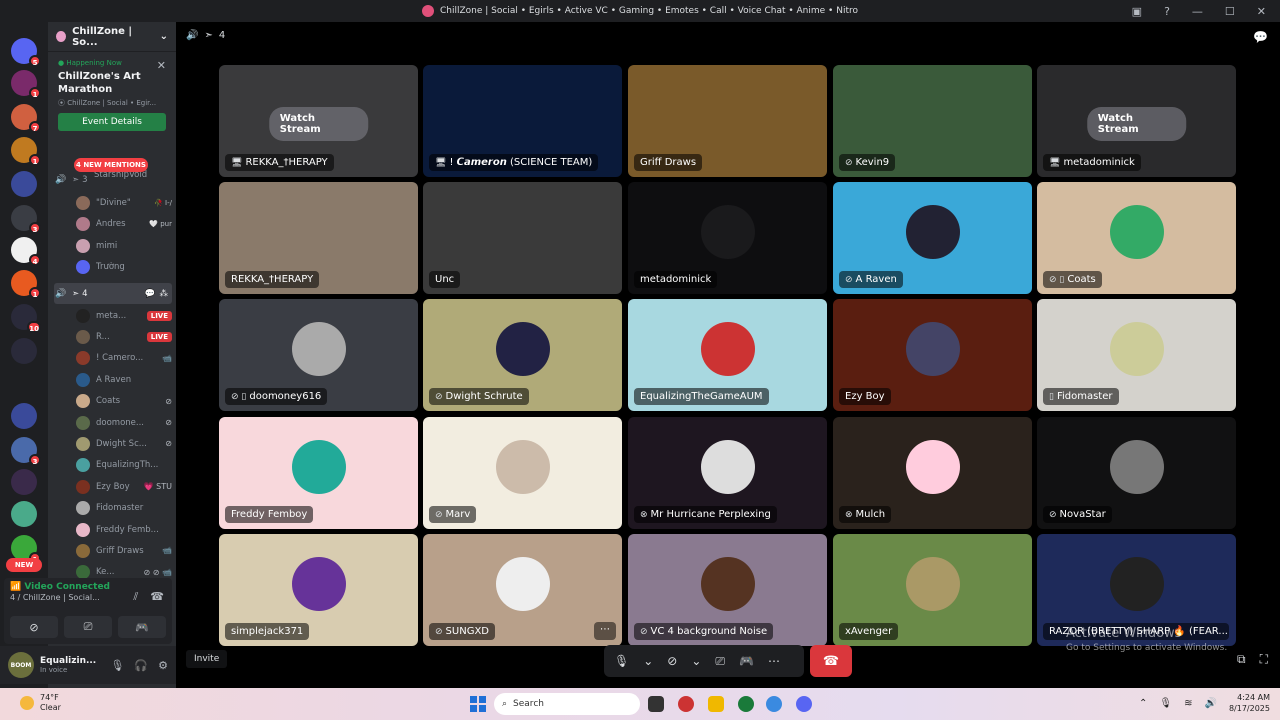 Image resolution: width=1280 pixels, height=720 pixels. What do you see at coordinates (164, 294) in the screenshot?
I see `add-user-icon: ⁂` at bounding box center [164, 294].